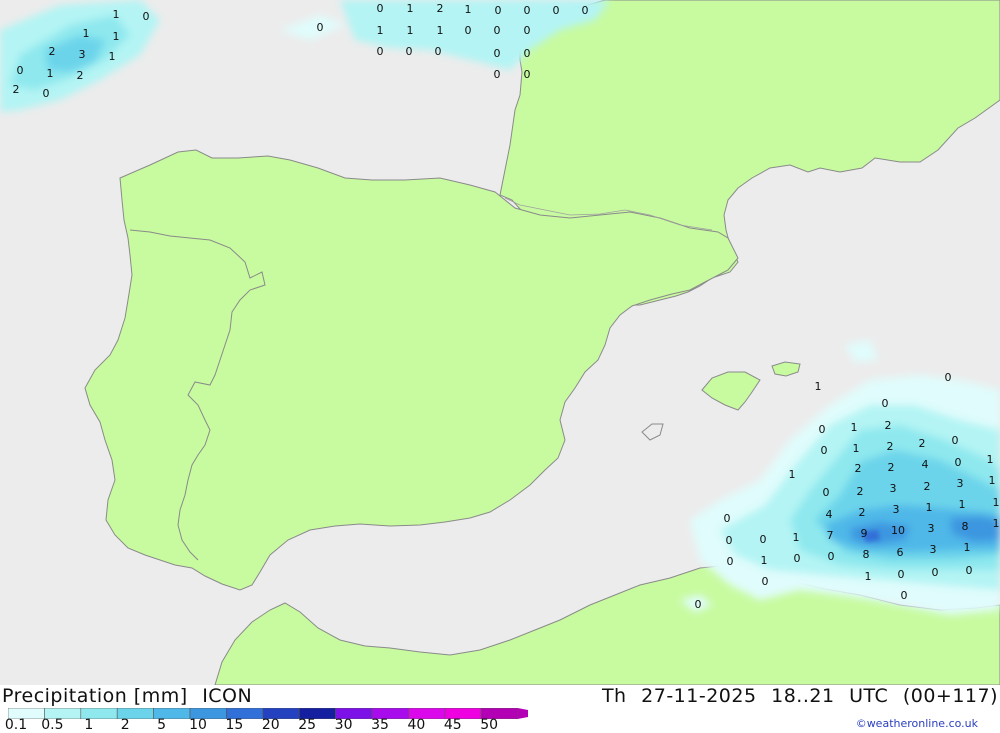 The width and height of the screenshot is (1000, 733). I want to click on legend-label: 35, so click(380, 725).